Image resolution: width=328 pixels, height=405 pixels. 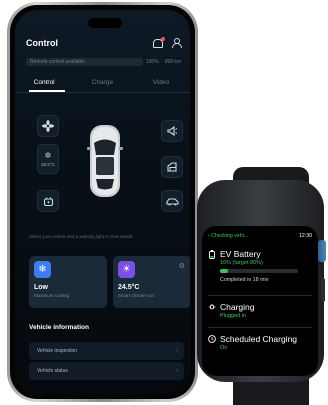 What do you see at coordinates (42, 43) in the screenshot?
I see `page-title: Control` at bounding box center [42, 43].